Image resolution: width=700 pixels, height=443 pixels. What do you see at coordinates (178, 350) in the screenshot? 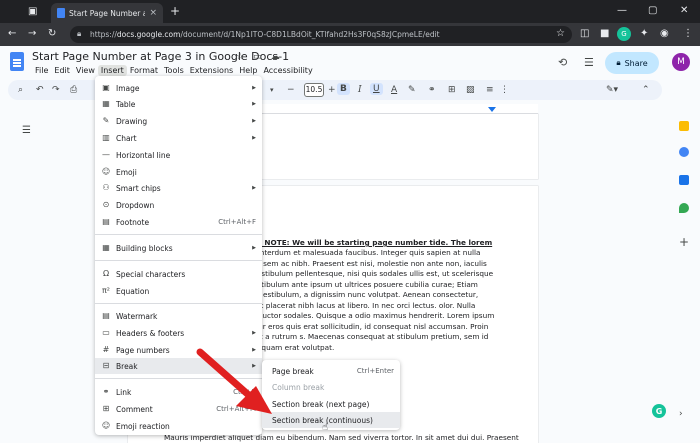
I see `menu-item-page-numbers: # Page numbers ▶` at bounding box center [178, 350].